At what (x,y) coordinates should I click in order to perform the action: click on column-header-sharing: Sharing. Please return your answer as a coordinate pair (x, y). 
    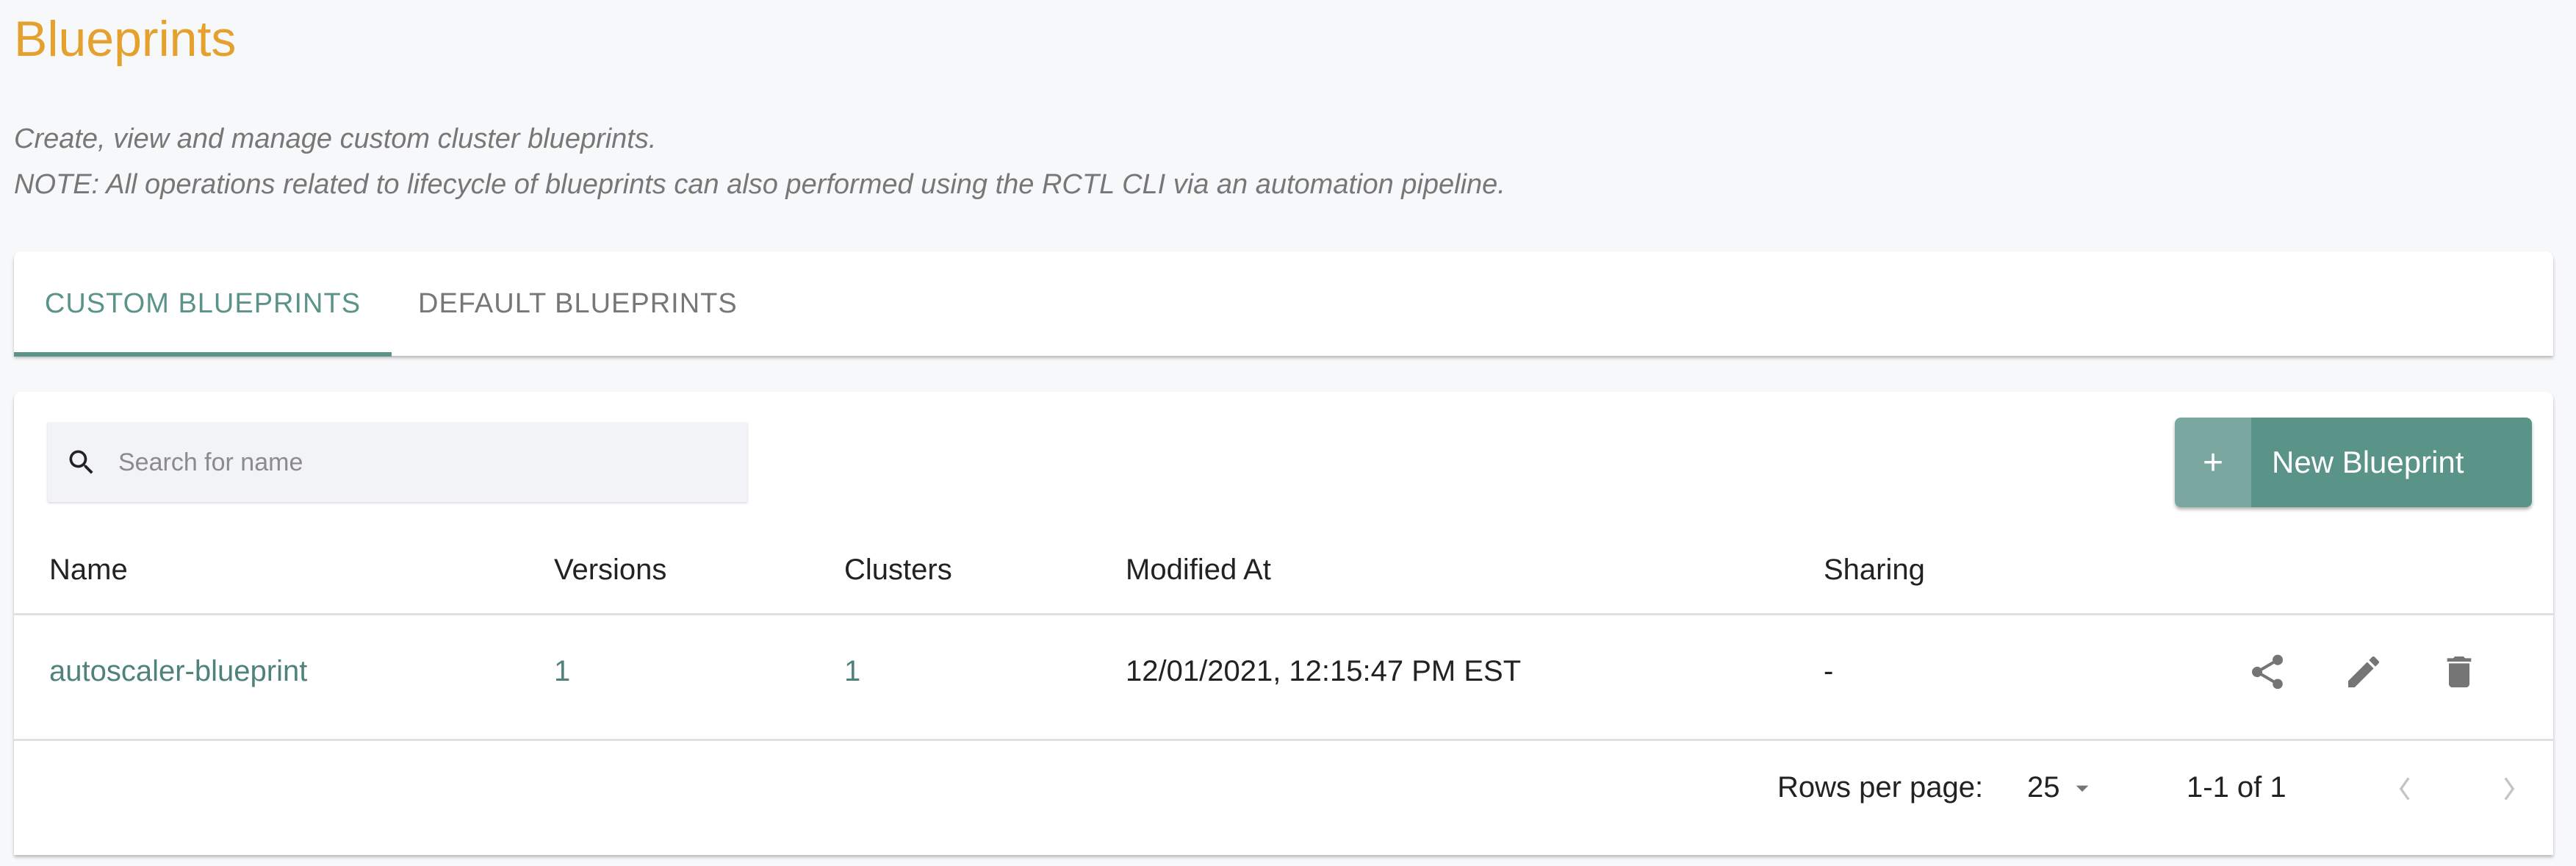
    Looking at the image, I should click on (1874, 570).